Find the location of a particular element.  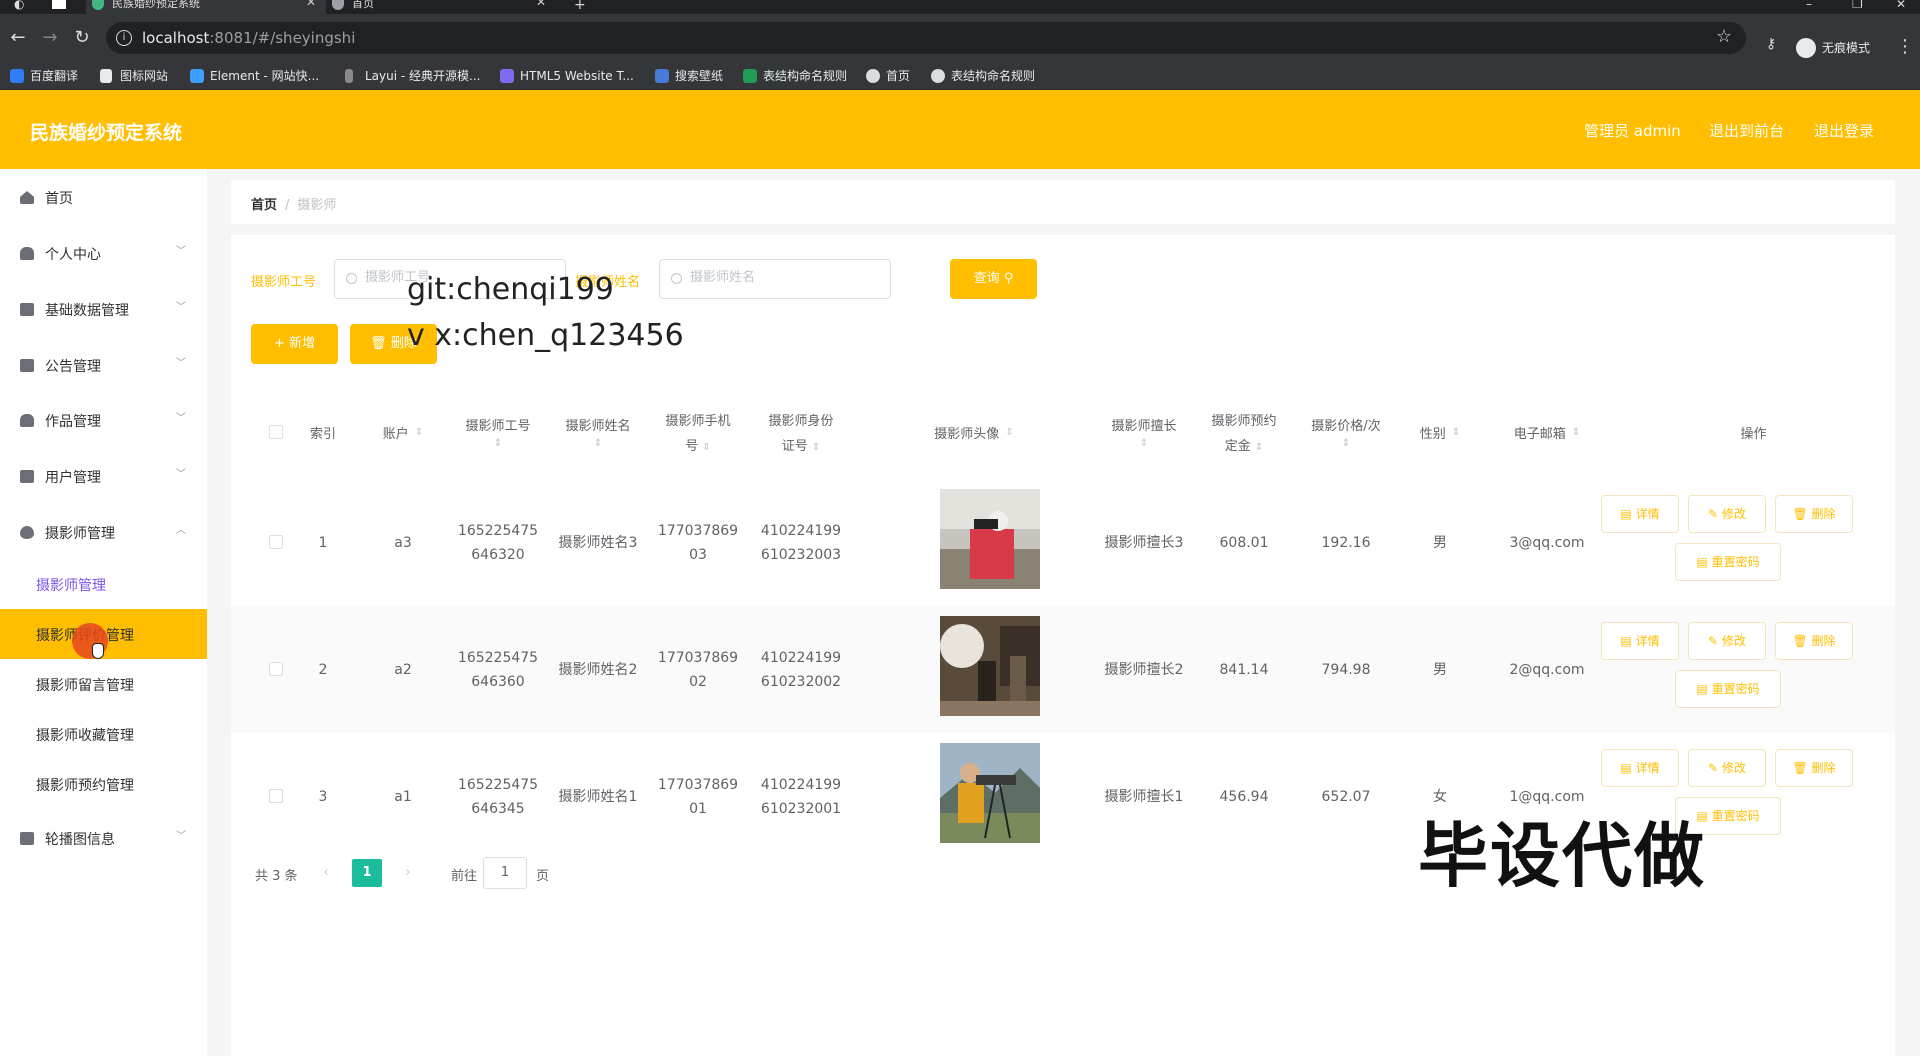

bookmark-item: 百度翻译 is located at coordinates (44, 76).